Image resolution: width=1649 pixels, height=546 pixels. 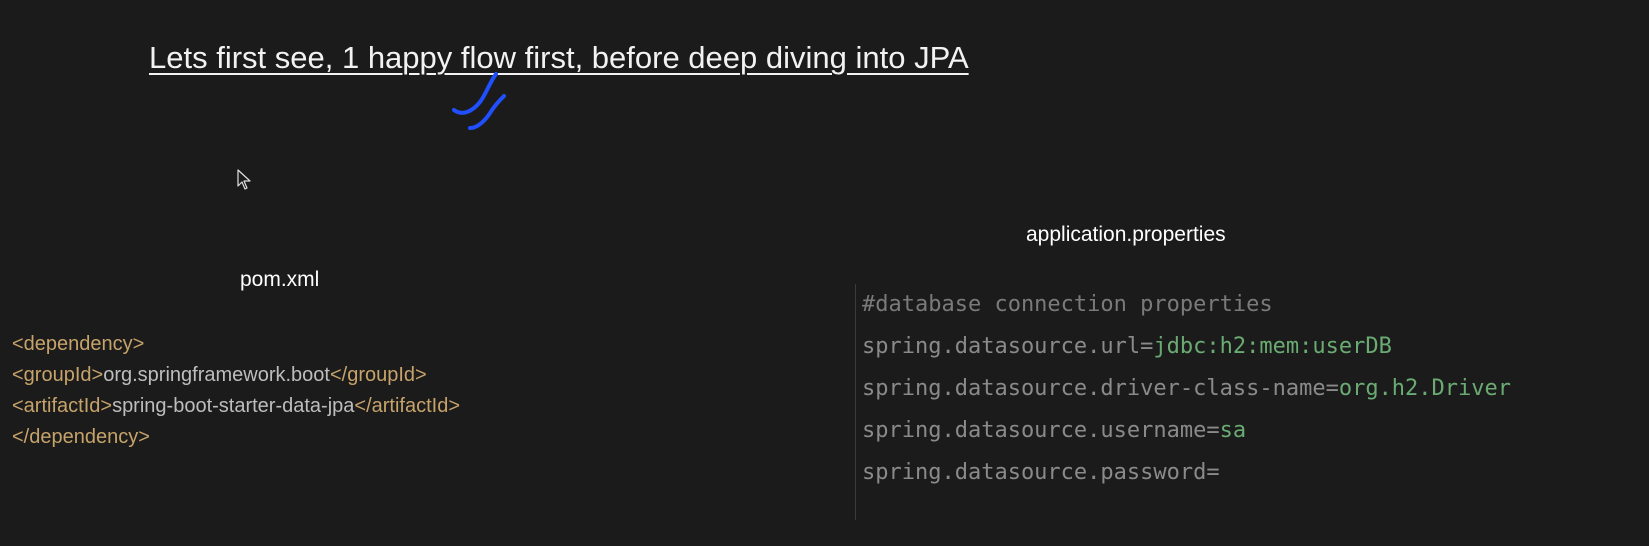 I want to click on property-key: spring.datasource.username=, so click(x=1041, y=430).